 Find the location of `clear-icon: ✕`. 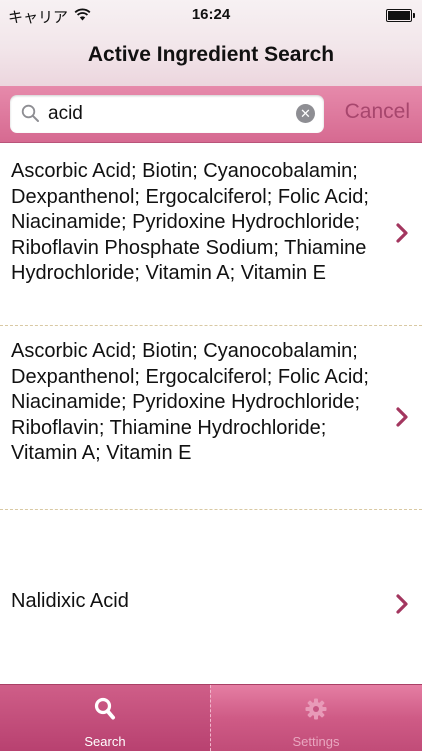

clear-icon: ✕ is located at coordinates (305, 113).